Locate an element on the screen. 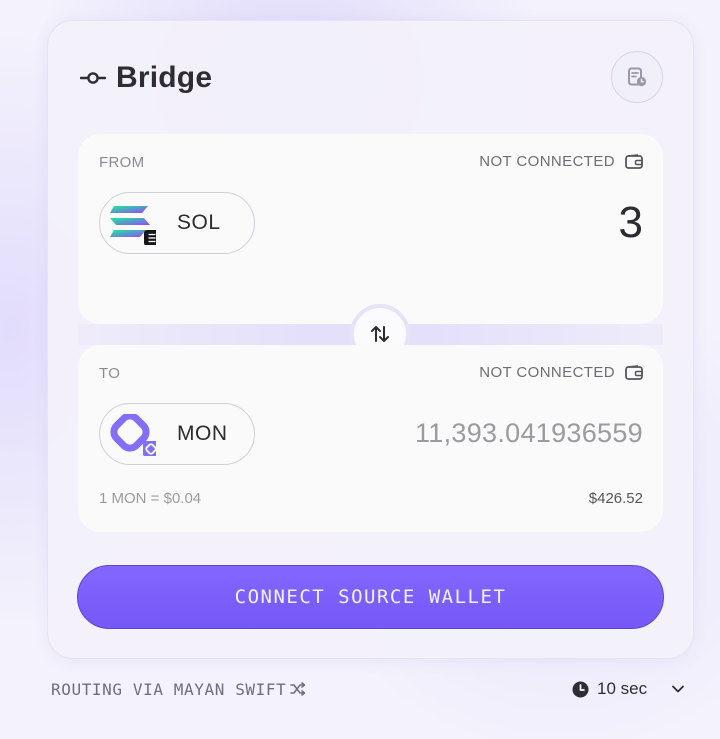  eta-selector: 10 sec is located at coordinates (628, 689).